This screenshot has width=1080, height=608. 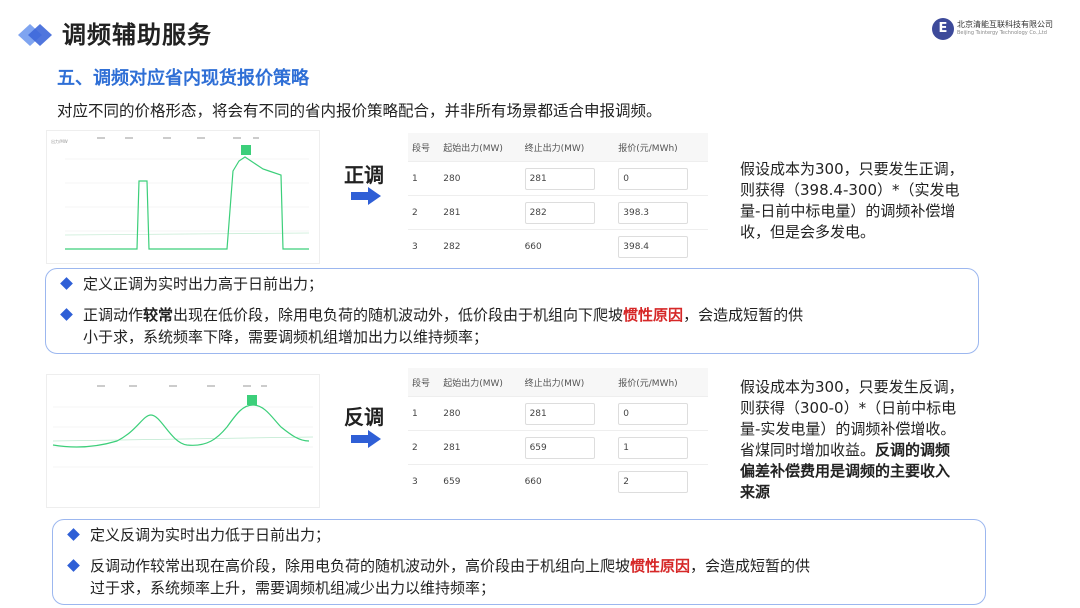 I want to click on bullet-text: 正调动作, so click(x=113, y=315).